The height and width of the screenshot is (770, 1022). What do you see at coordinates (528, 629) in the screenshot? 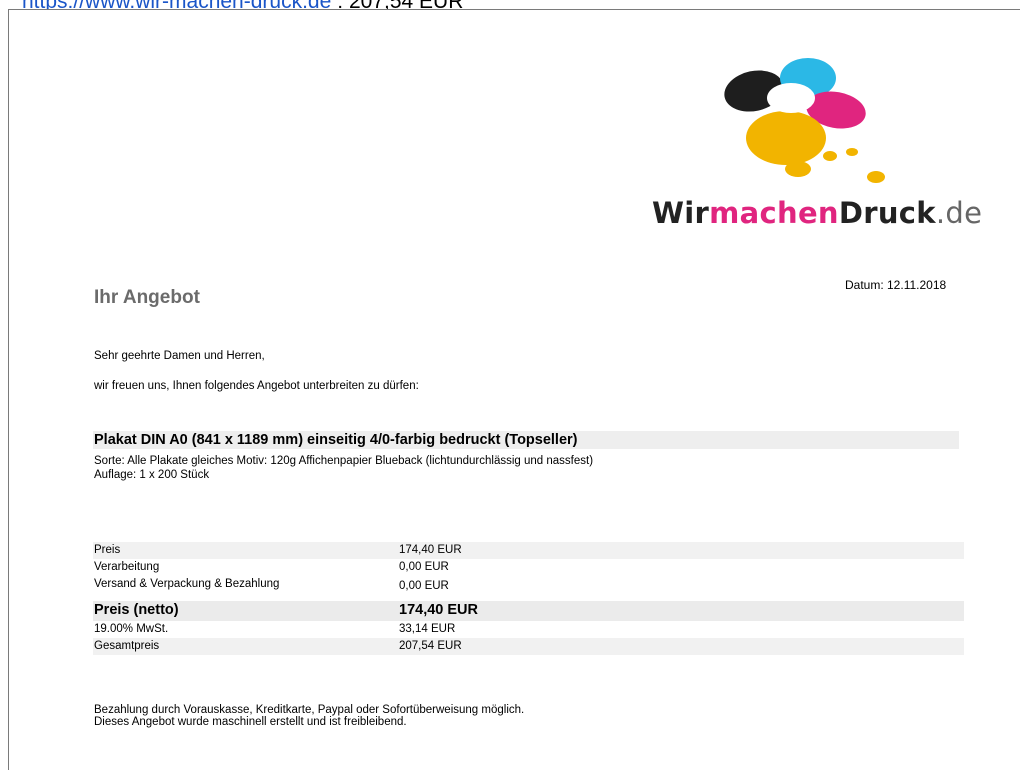
I see `table-row: 19.00% MwSt. 33,14 EUR` at bounding box center [528, 629].